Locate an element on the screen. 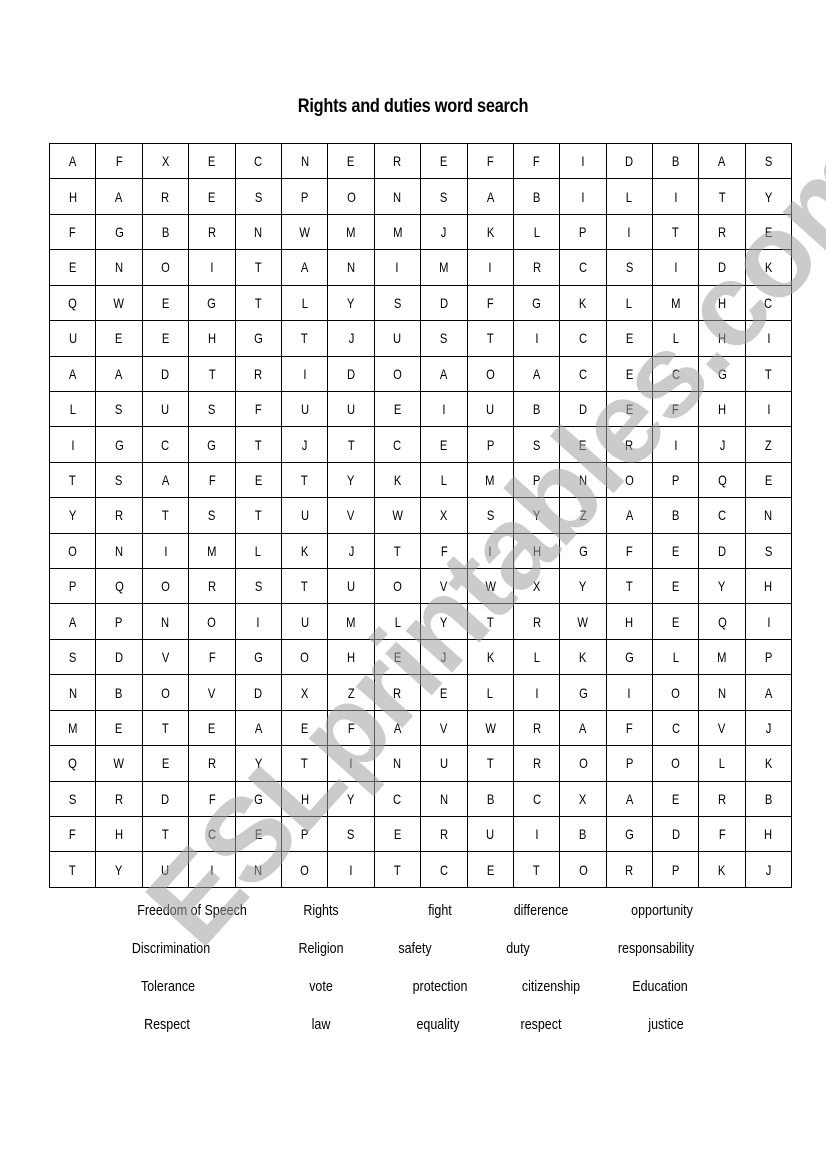 The height and width of the screenshot is (1169, 826). grid-cell: V is located at coordinates (351, 515).